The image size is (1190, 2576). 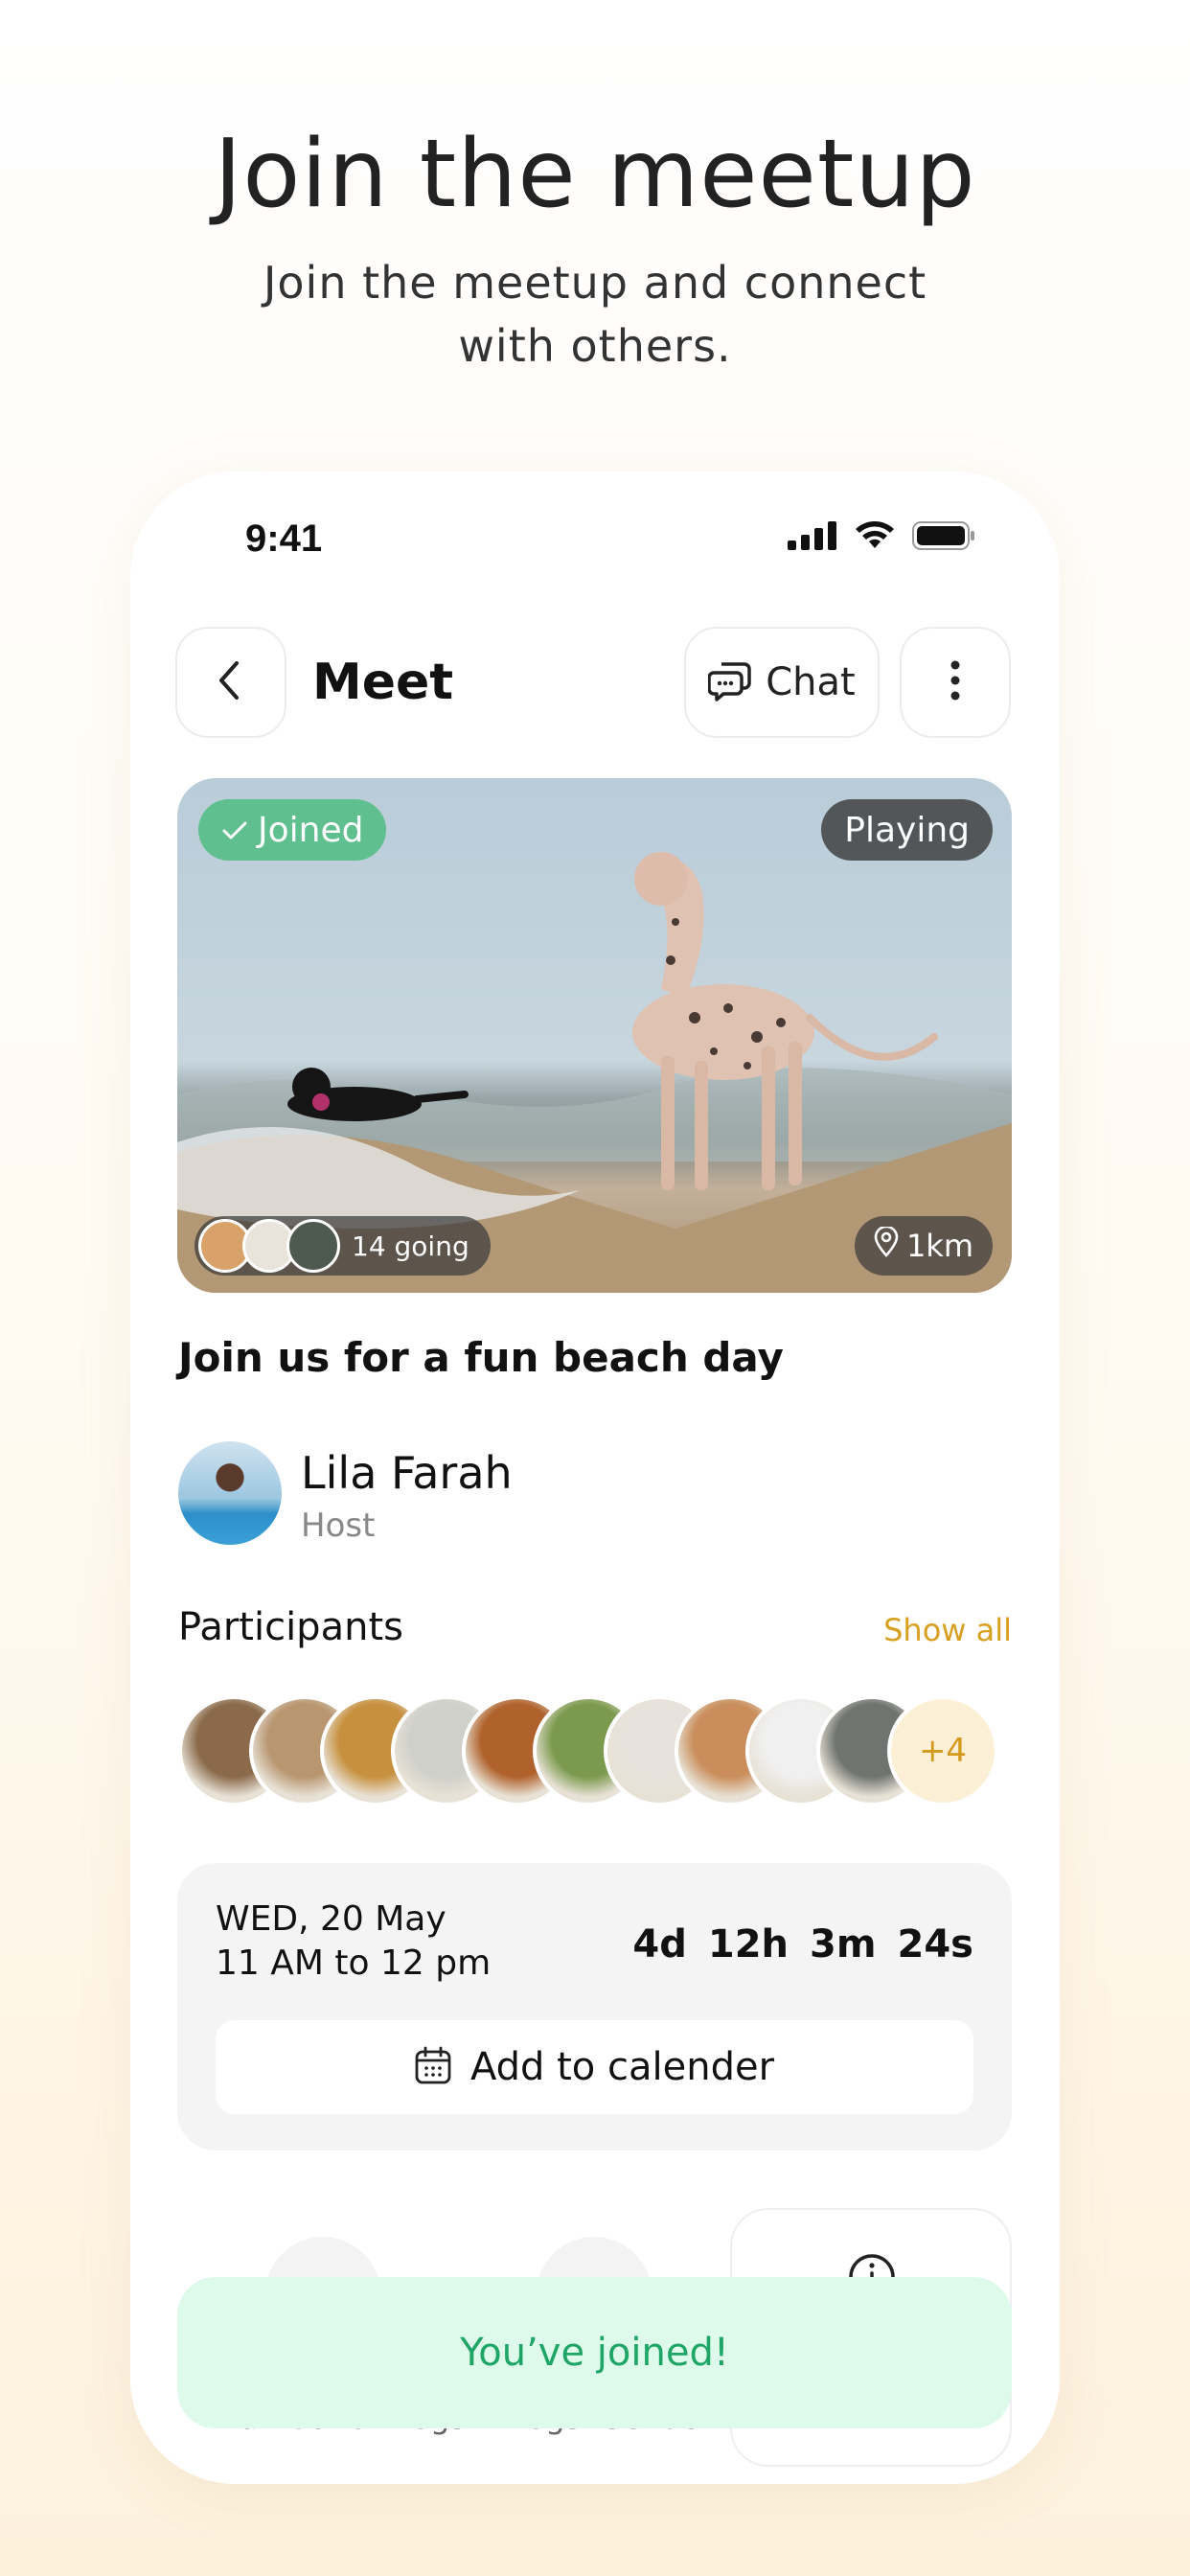 I want to click on location-pin-icon, so click(x=887, y=1245).